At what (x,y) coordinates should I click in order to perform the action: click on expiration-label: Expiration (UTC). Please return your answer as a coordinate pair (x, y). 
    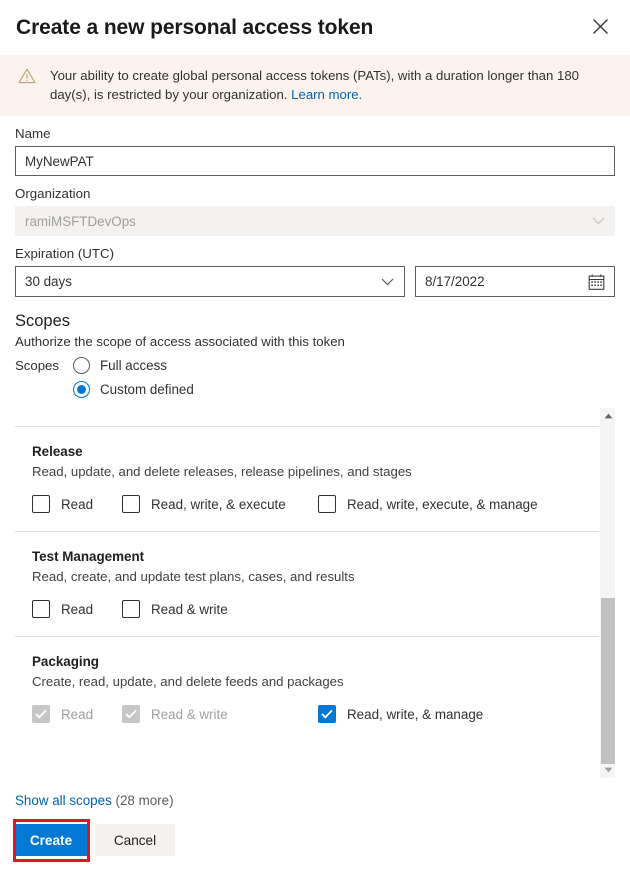
    Looking at the image, I should click on (65, 253).